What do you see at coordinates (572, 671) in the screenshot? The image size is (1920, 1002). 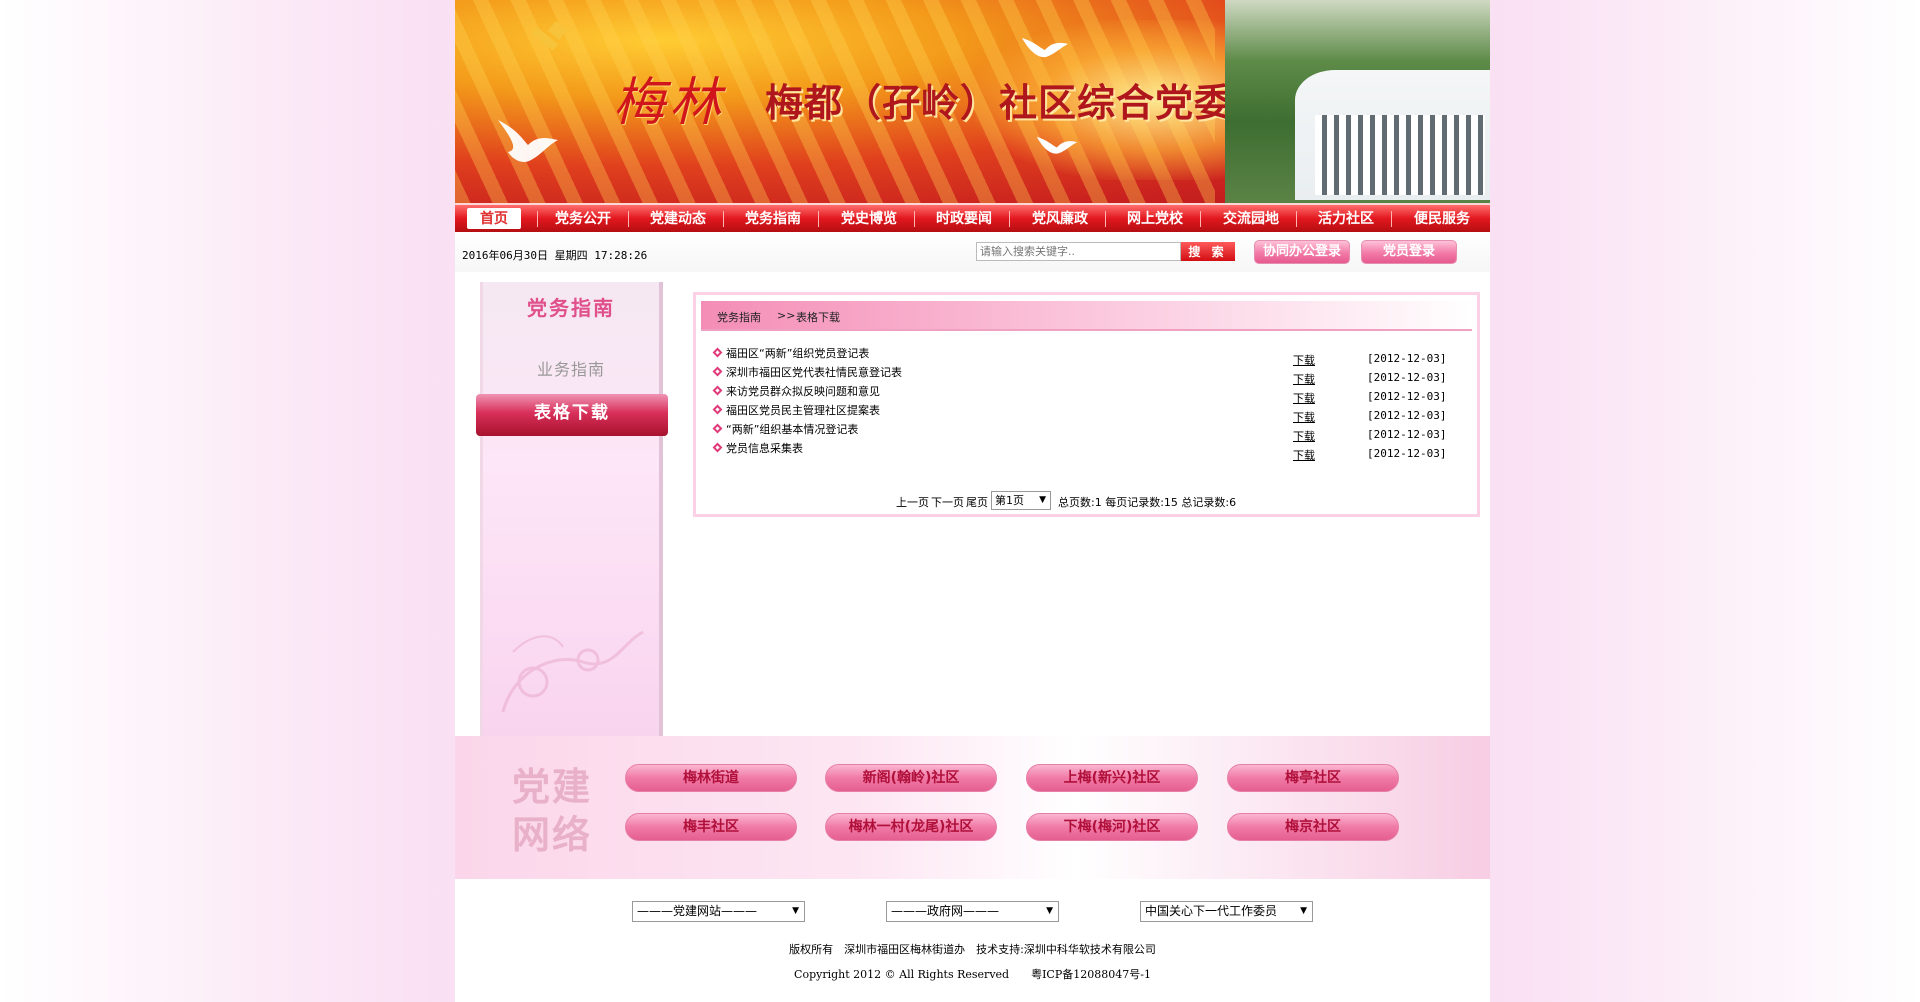 I see `floral-decoration-icon` at bounding box center [572, 671].